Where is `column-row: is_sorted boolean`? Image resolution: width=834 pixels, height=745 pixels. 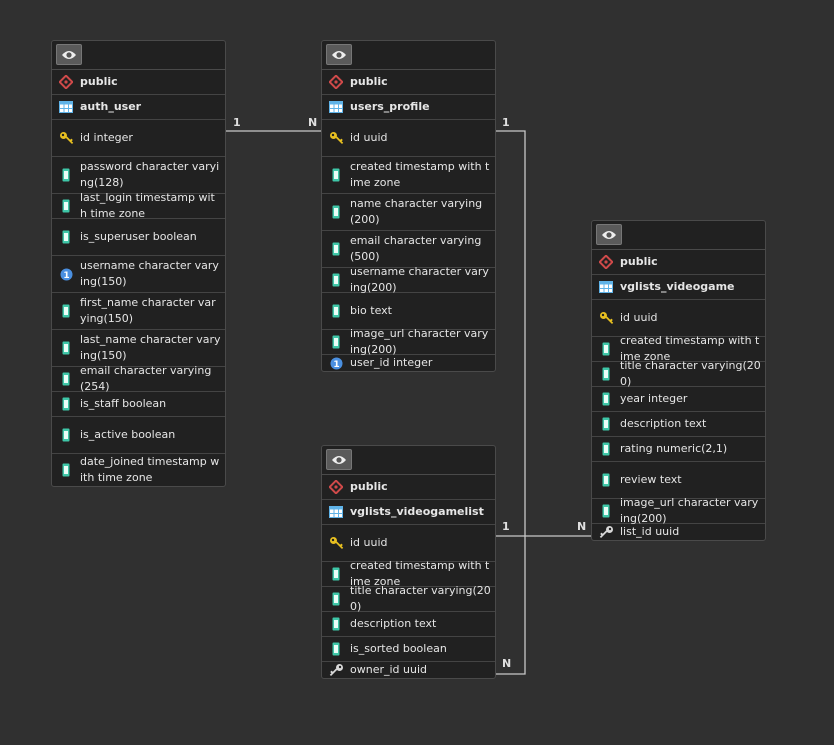 column-row: is_sorted boolean is located at coordinates (408, 649).